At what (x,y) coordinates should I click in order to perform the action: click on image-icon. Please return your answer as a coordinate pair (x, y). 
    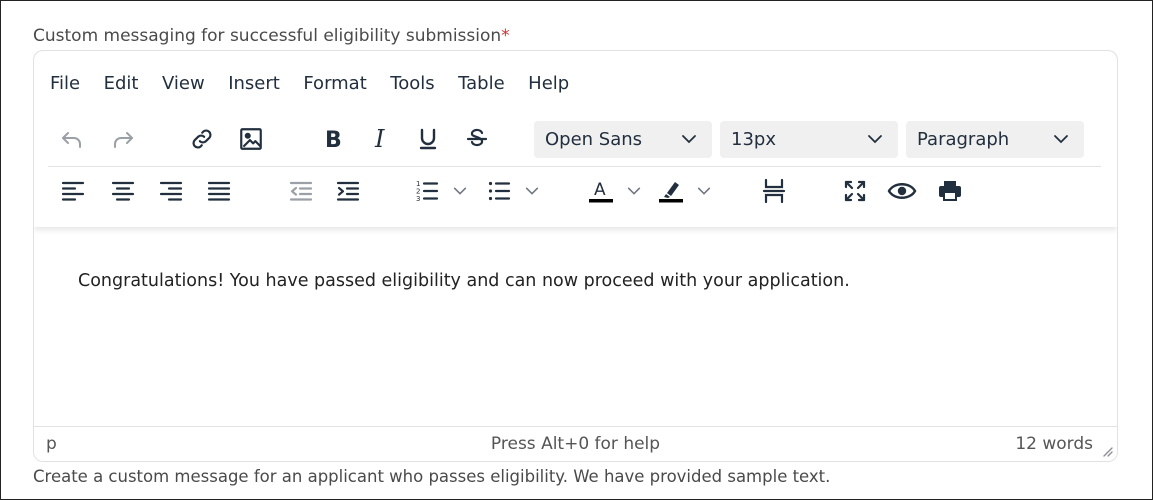
    Looking at the image, I should click on (251, 139).